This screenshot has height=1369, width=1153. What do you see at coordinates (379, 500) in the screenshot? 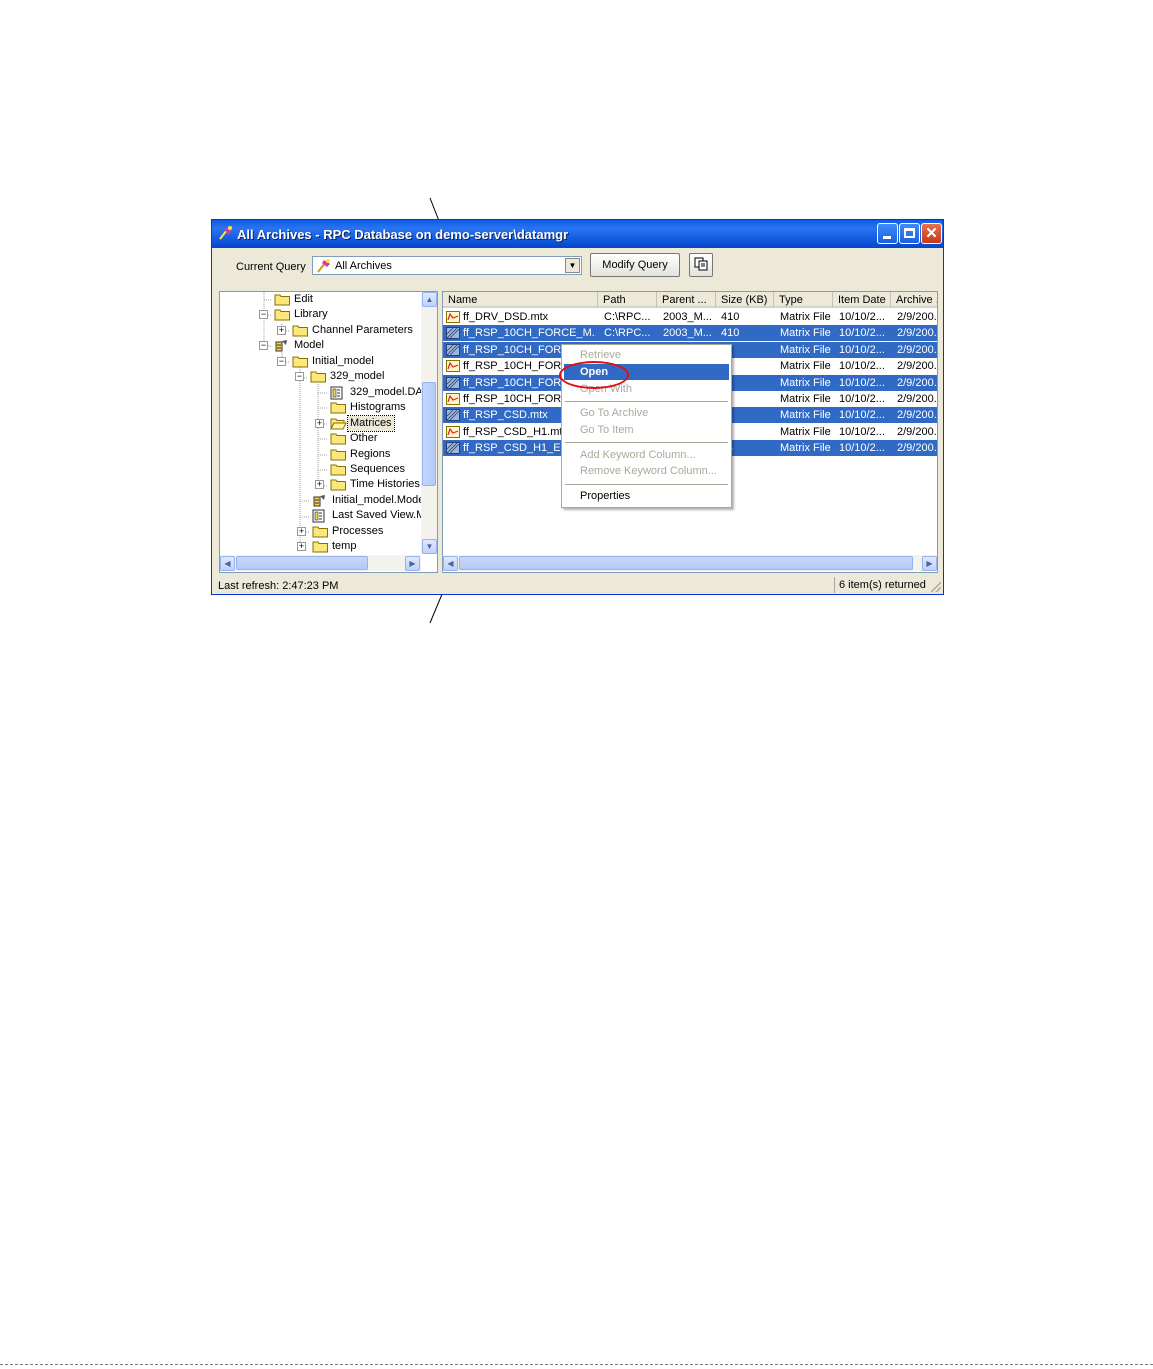
I see `tree-item-label: Initial_model.Model` at bounding box center [379, 500].